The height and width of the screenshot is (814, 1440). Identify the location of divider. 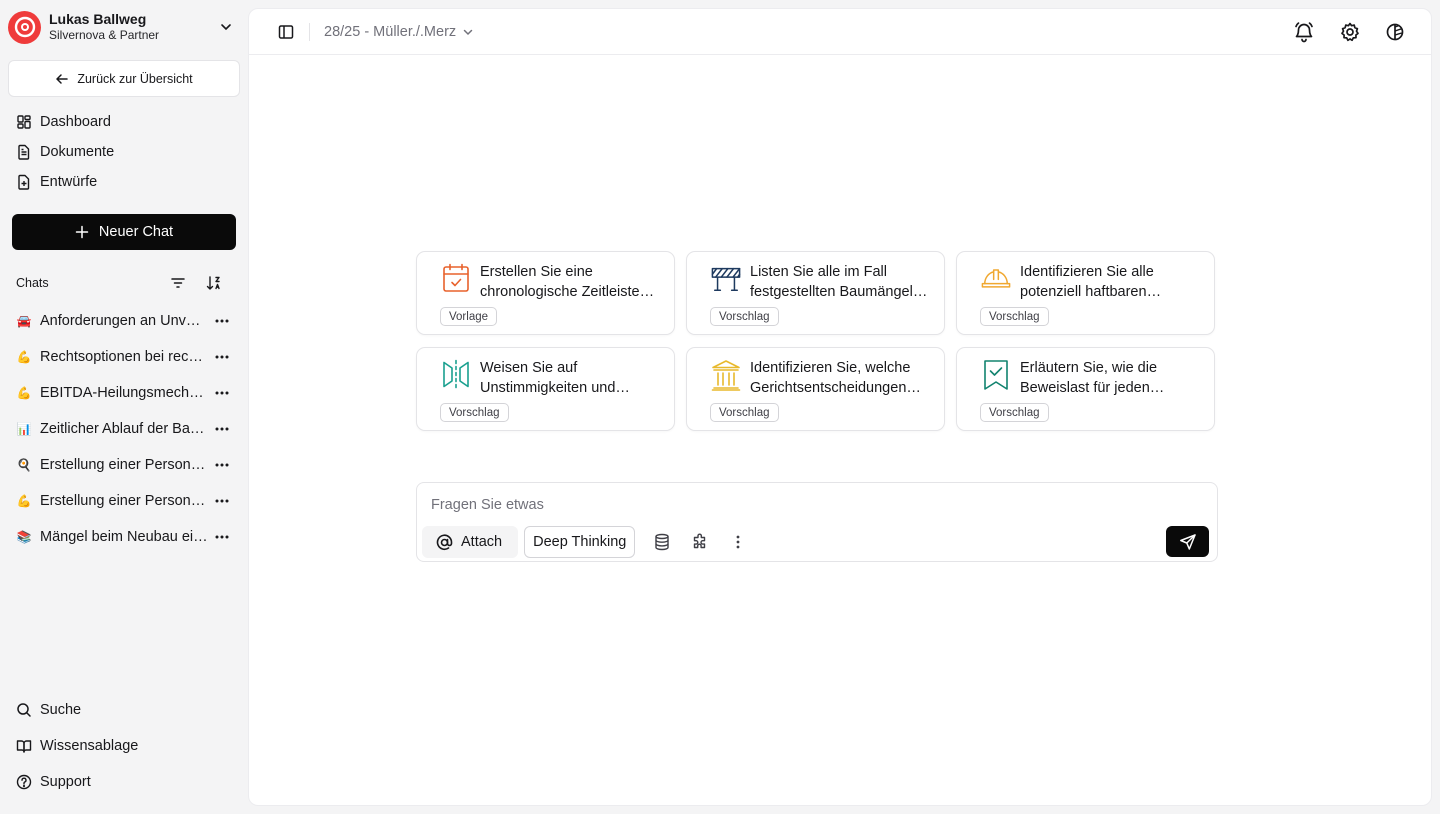
(309, 31).